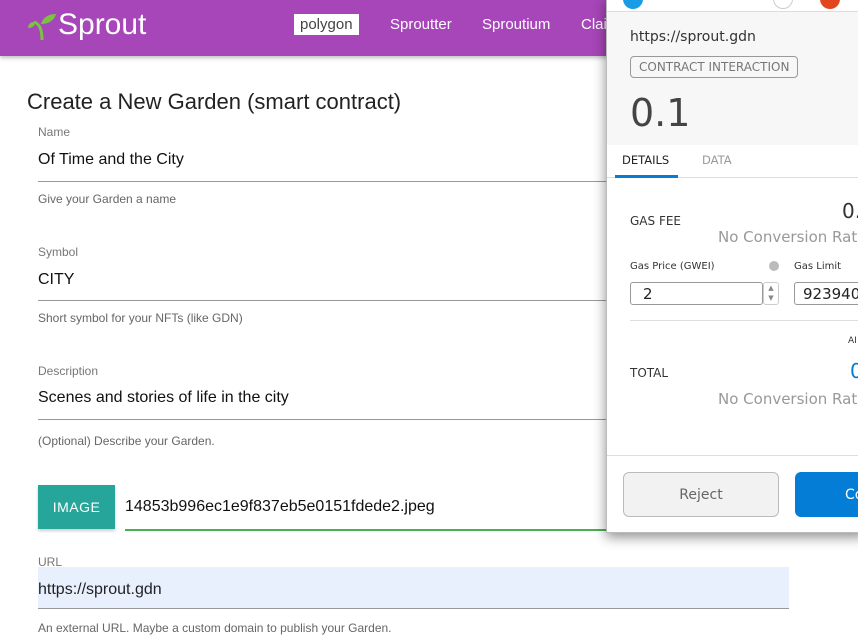 This screenshot has width=858, height=644. What do you see at coordinates (717, 160) in the screenshot?
I see `tab-data: DATA` at bounding box center [717, 160].